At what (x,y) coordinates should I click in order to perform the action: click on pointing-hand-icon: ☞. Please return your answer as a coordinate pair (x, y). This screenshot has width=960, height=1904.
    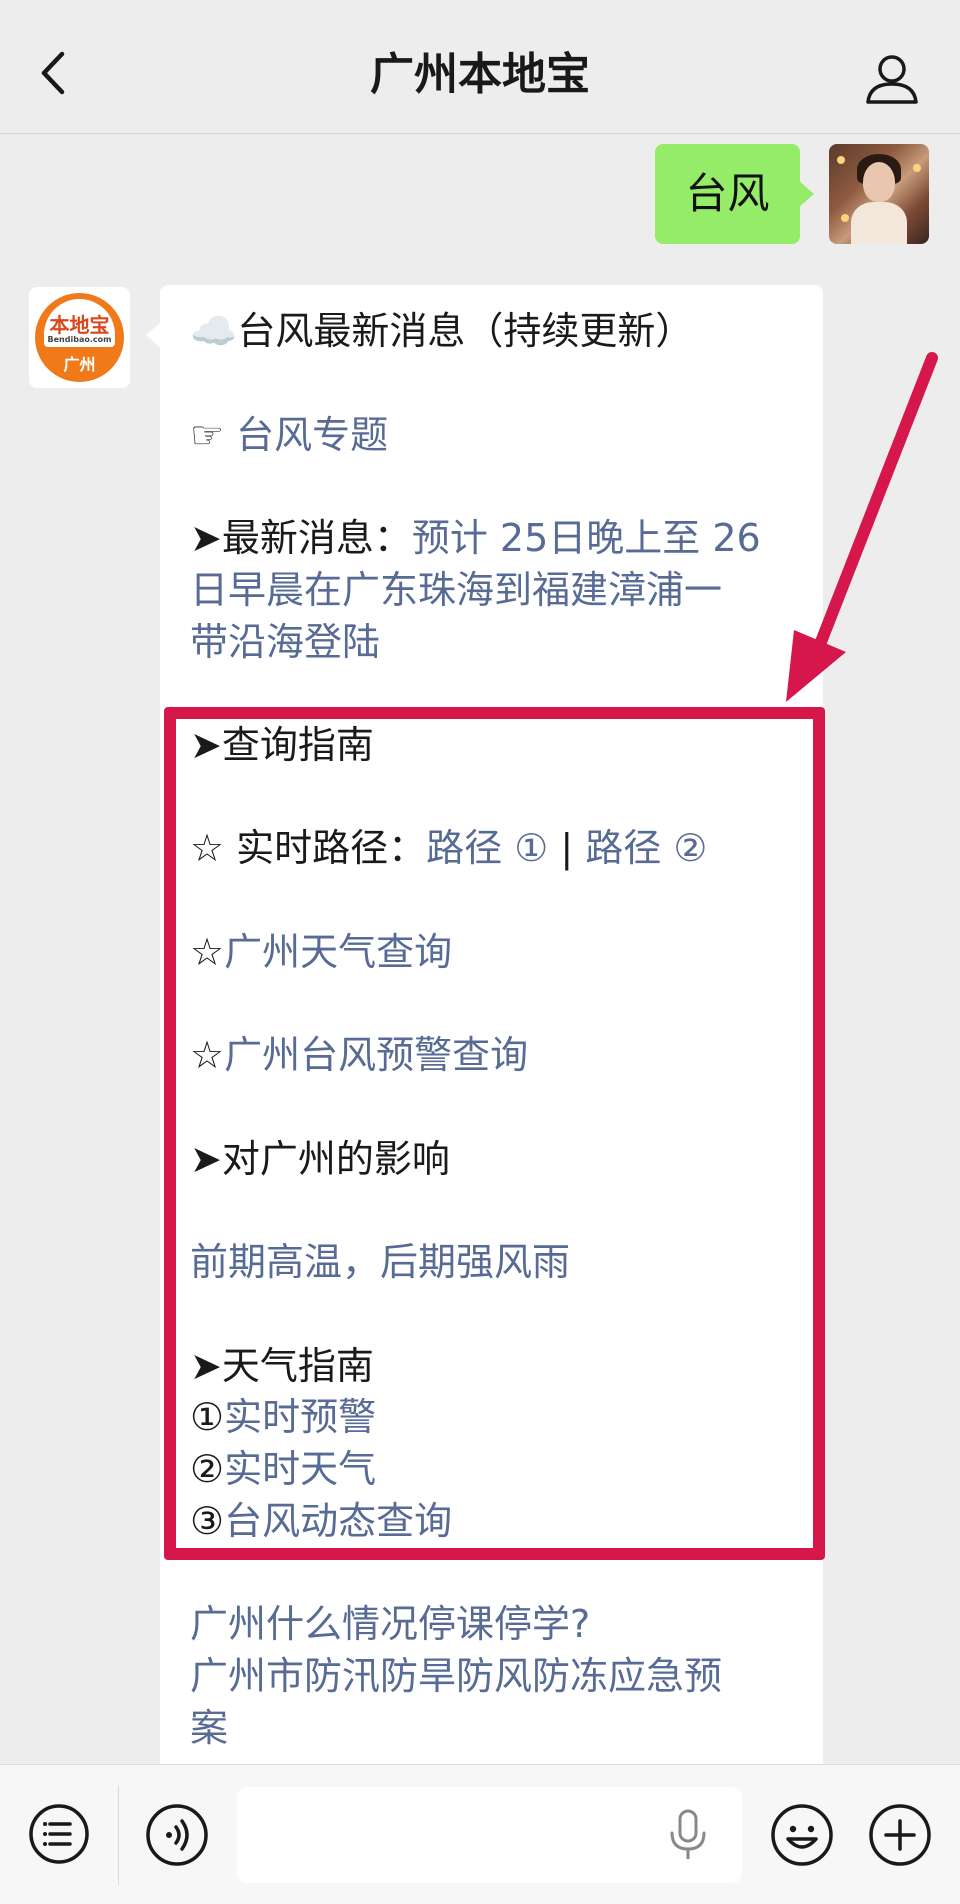
    Looking at the image, I should click on (207, 435).